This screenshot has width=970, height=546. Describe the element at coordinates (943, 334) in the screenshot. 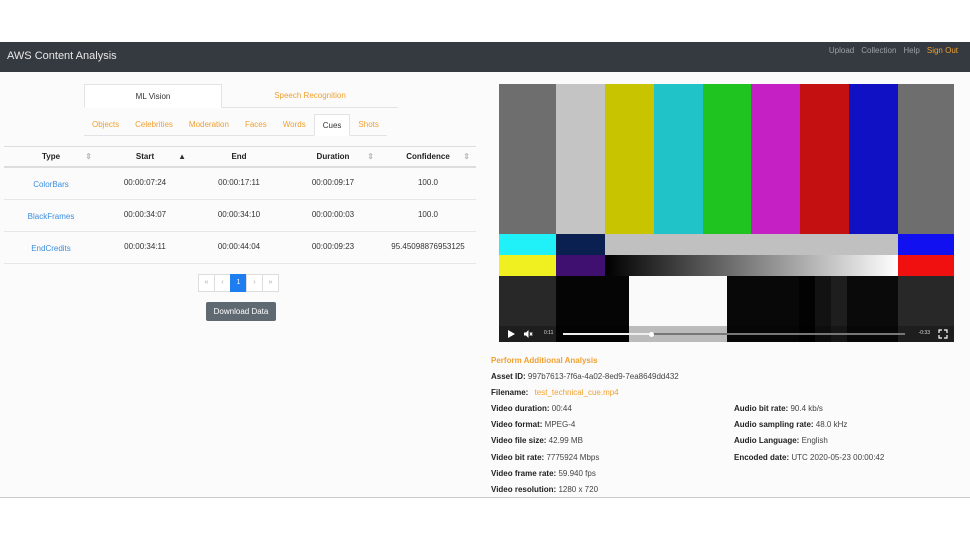

I see `fullscreen-icon` at that location.